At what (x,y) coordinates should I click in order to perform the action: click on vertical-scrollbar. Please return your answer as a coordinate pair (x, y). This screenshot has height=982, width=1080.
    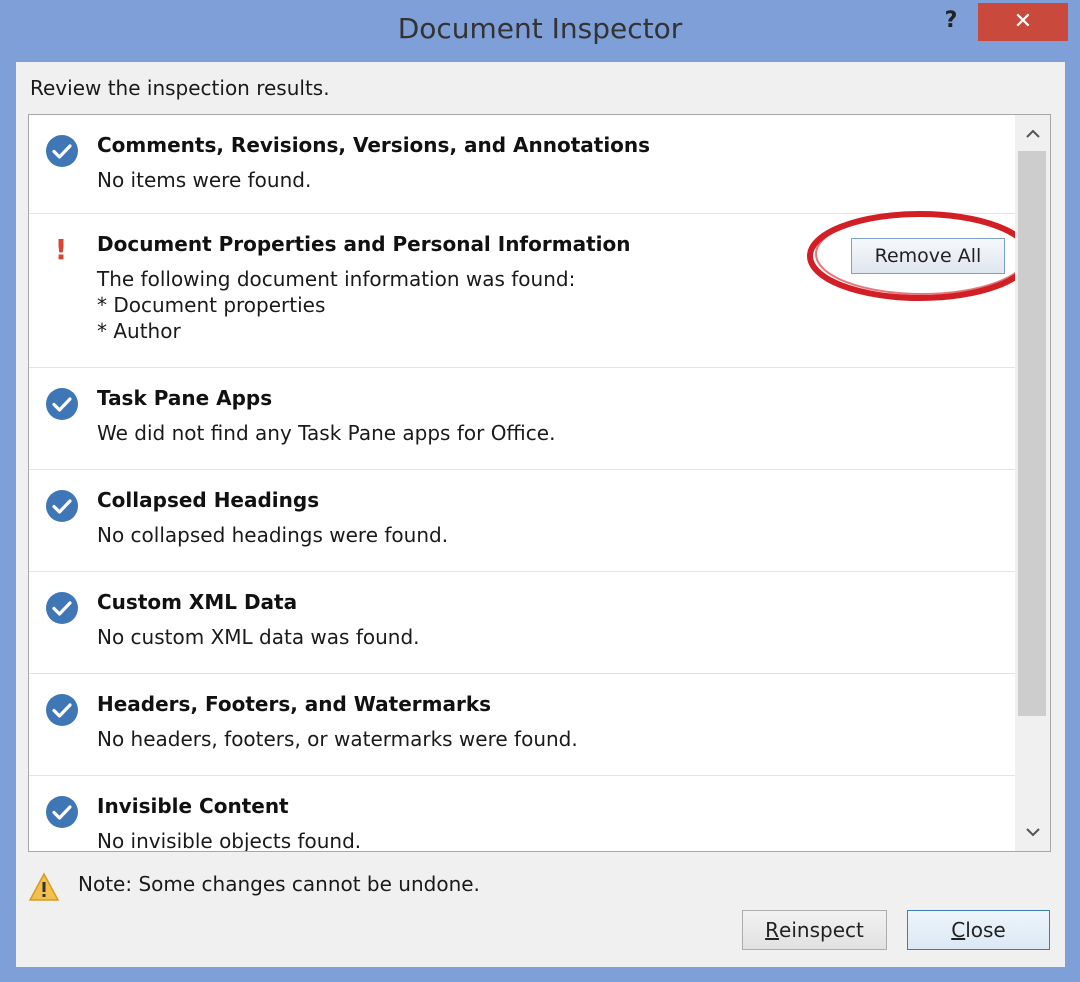
    Looking at the image, I should click on (1032, 483).